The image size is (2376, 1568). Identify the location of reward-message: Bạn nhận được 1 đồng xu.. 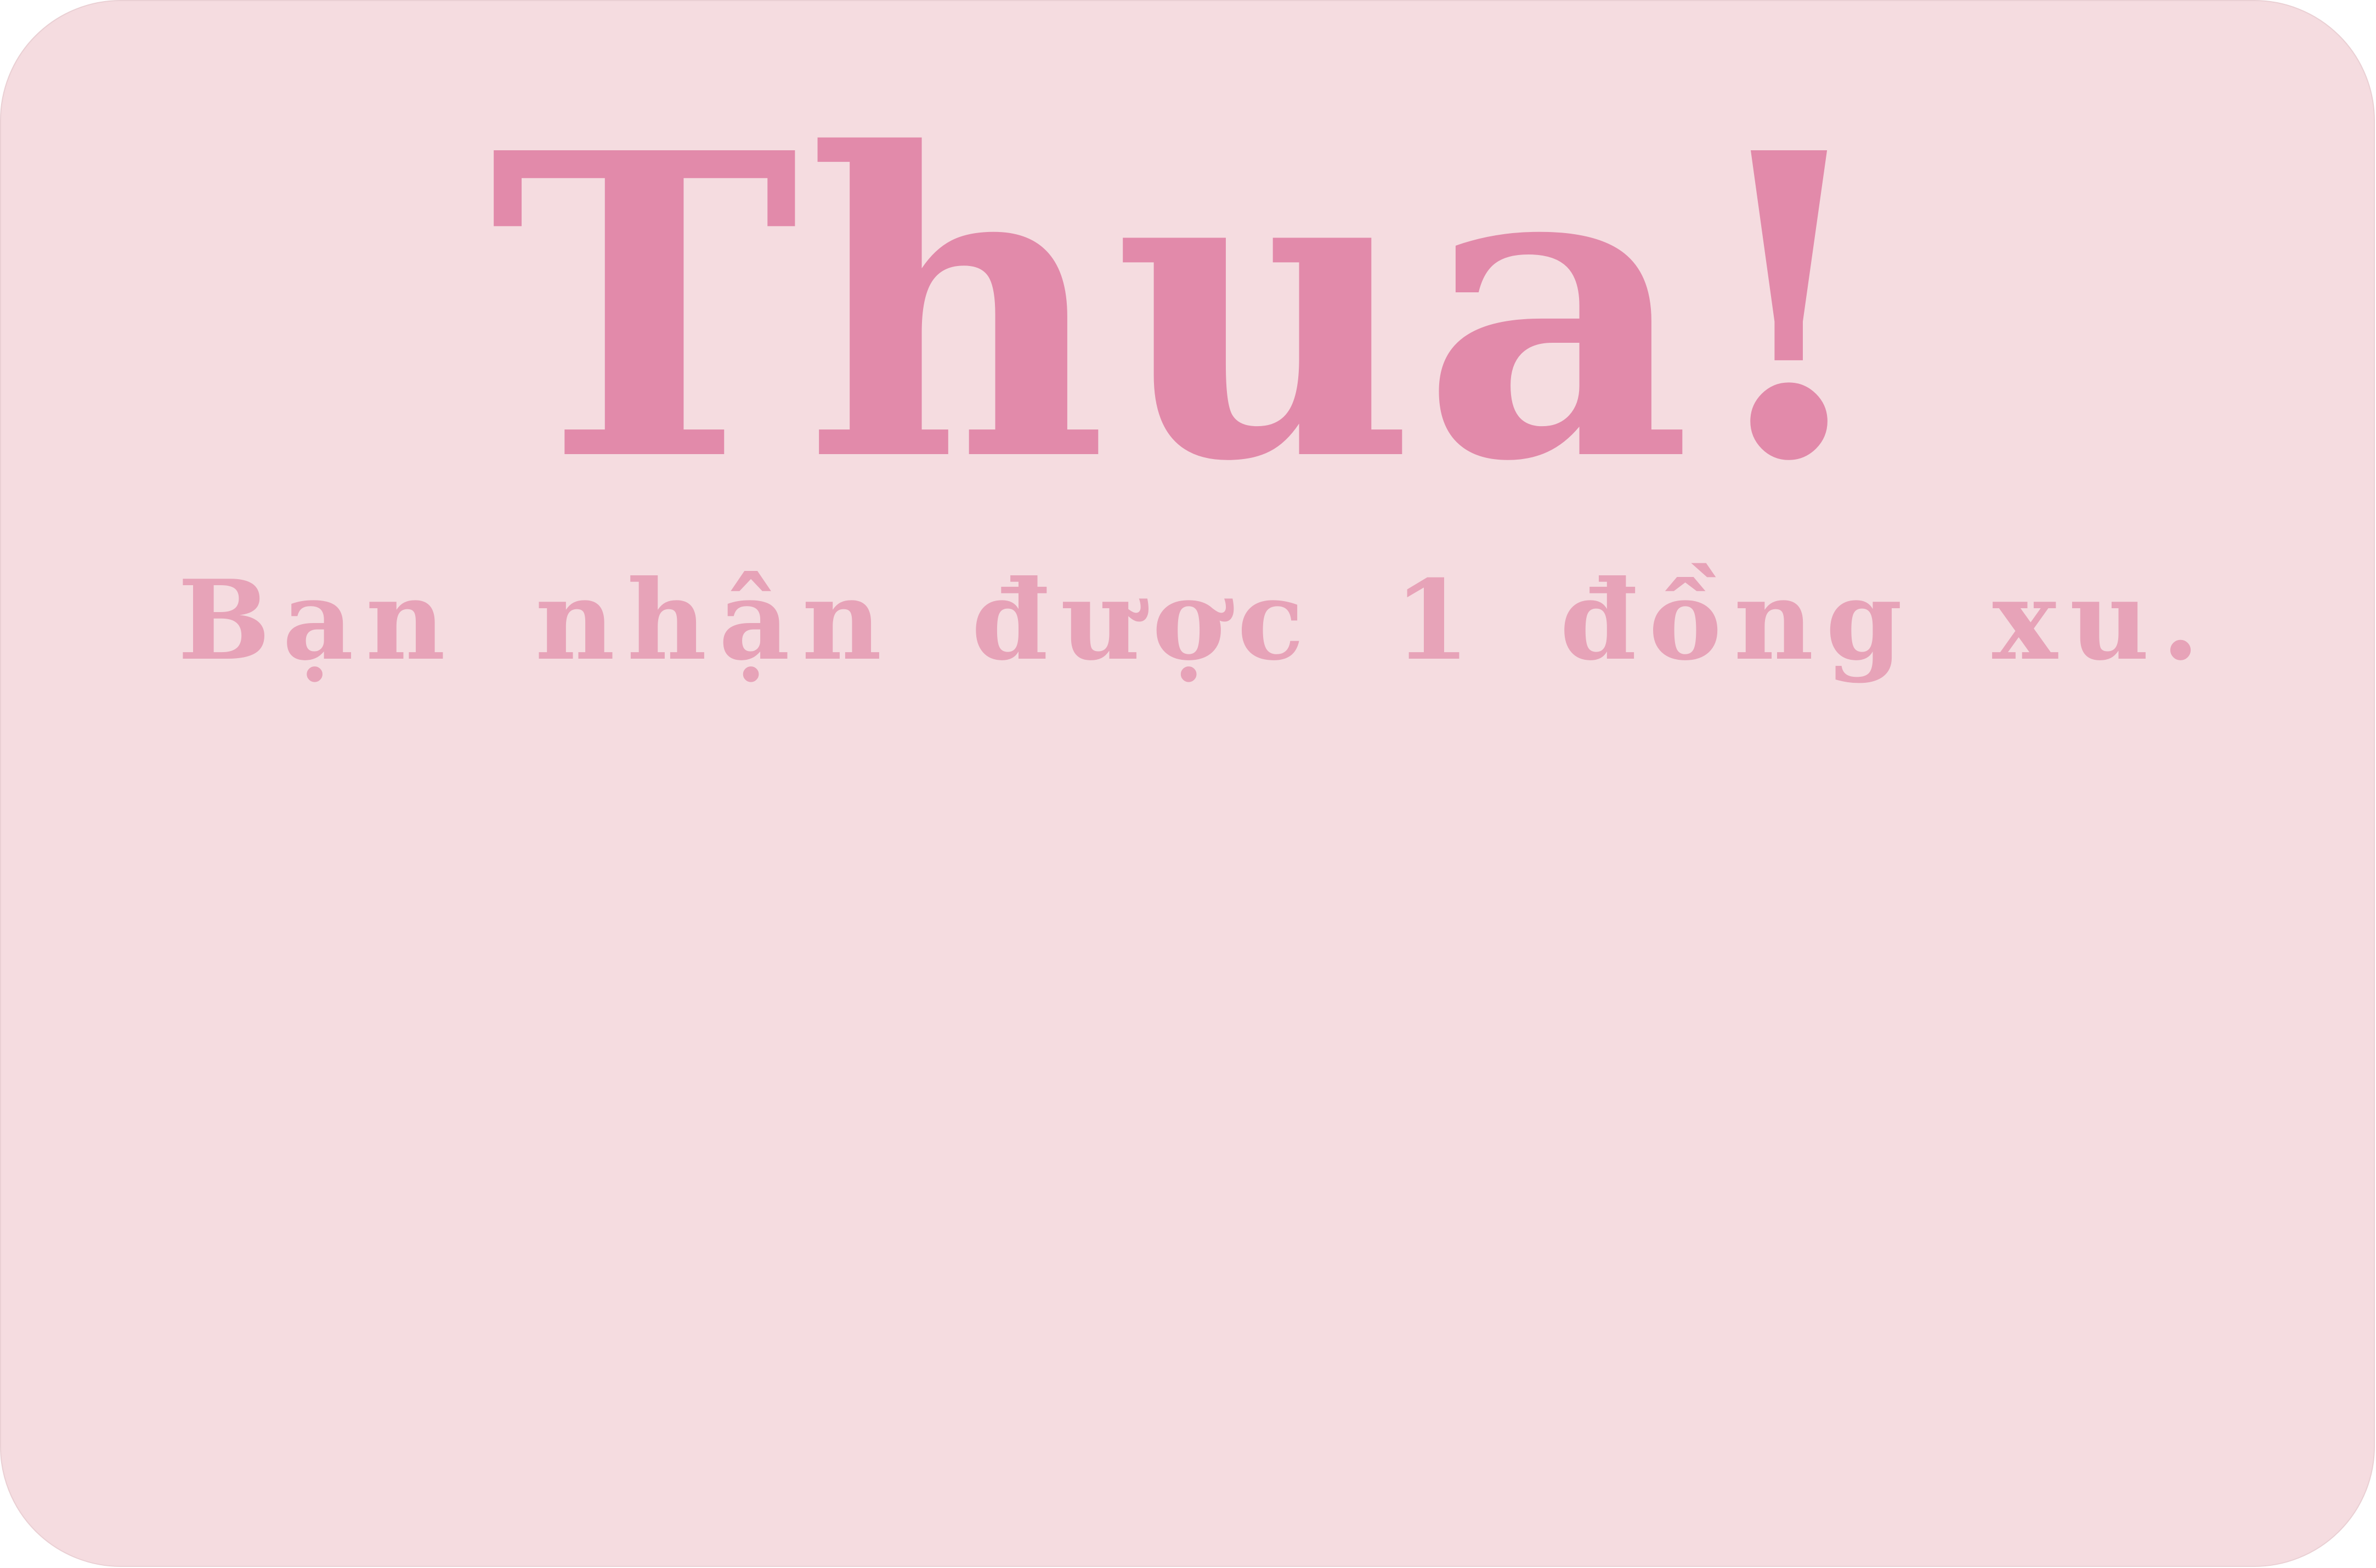
(1195, 620).